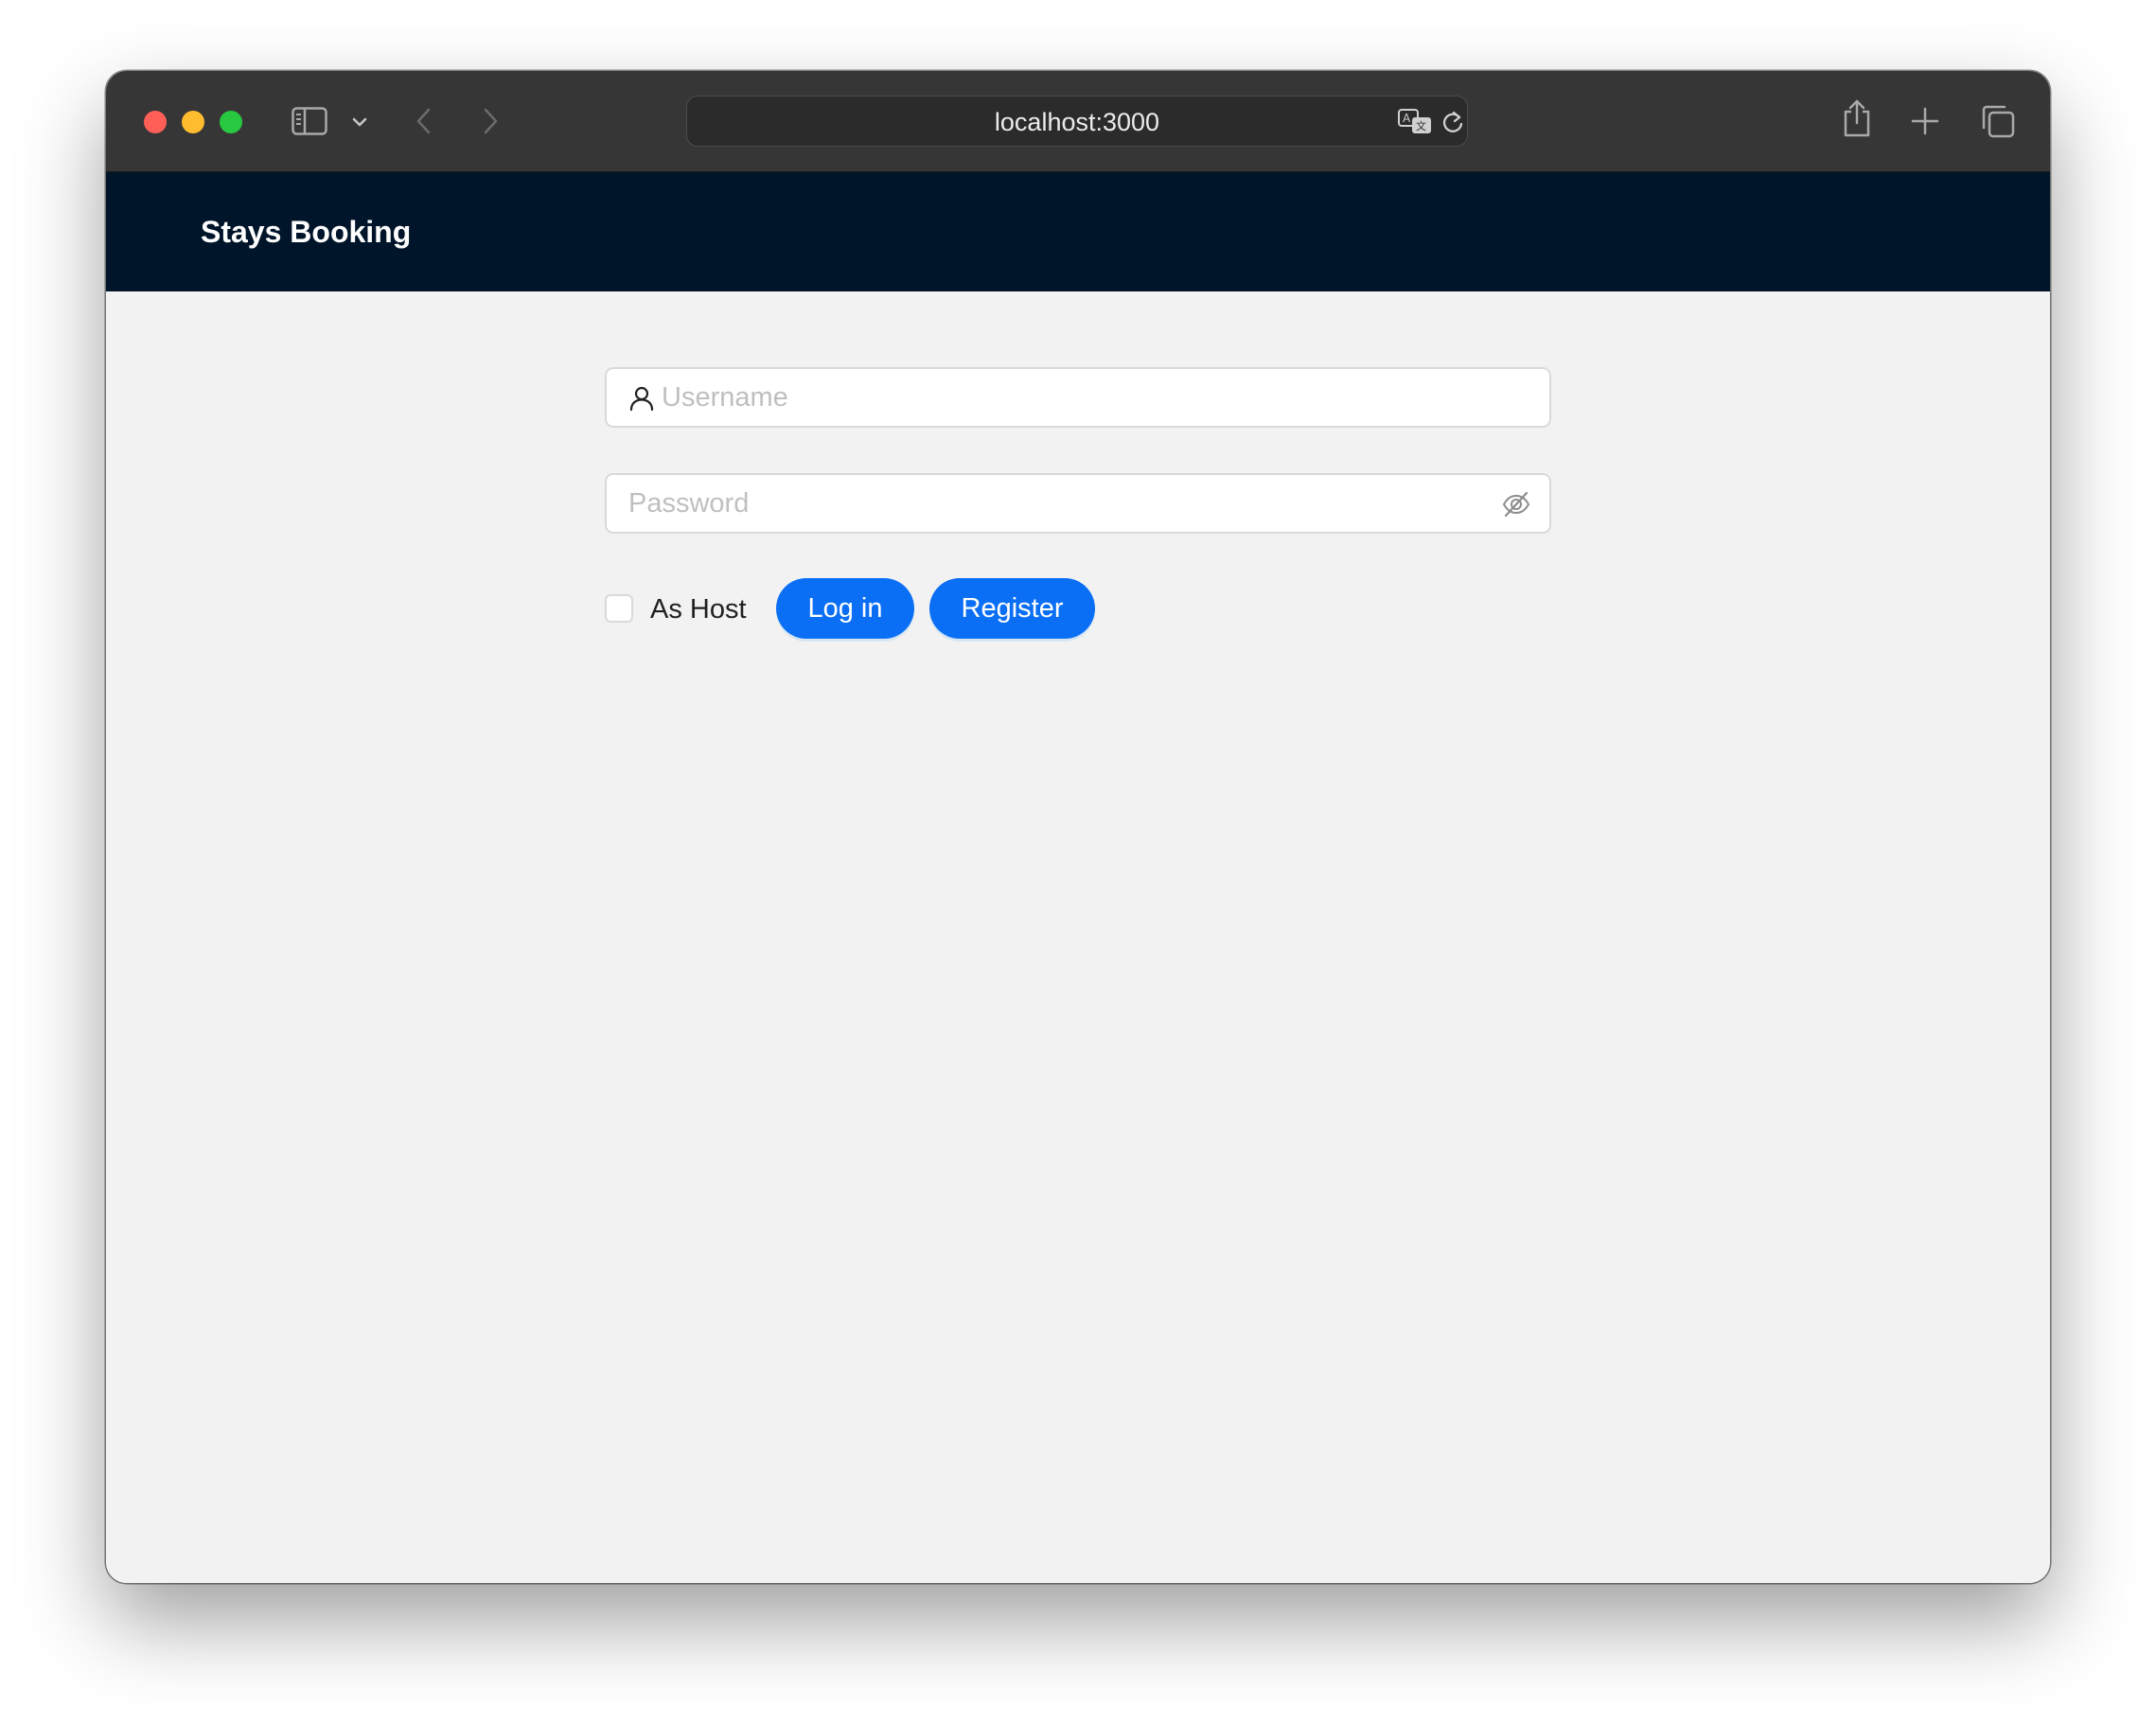  Describe the element at coordinates (641, 399) in the screenshot. I see `user-icon` at that location.